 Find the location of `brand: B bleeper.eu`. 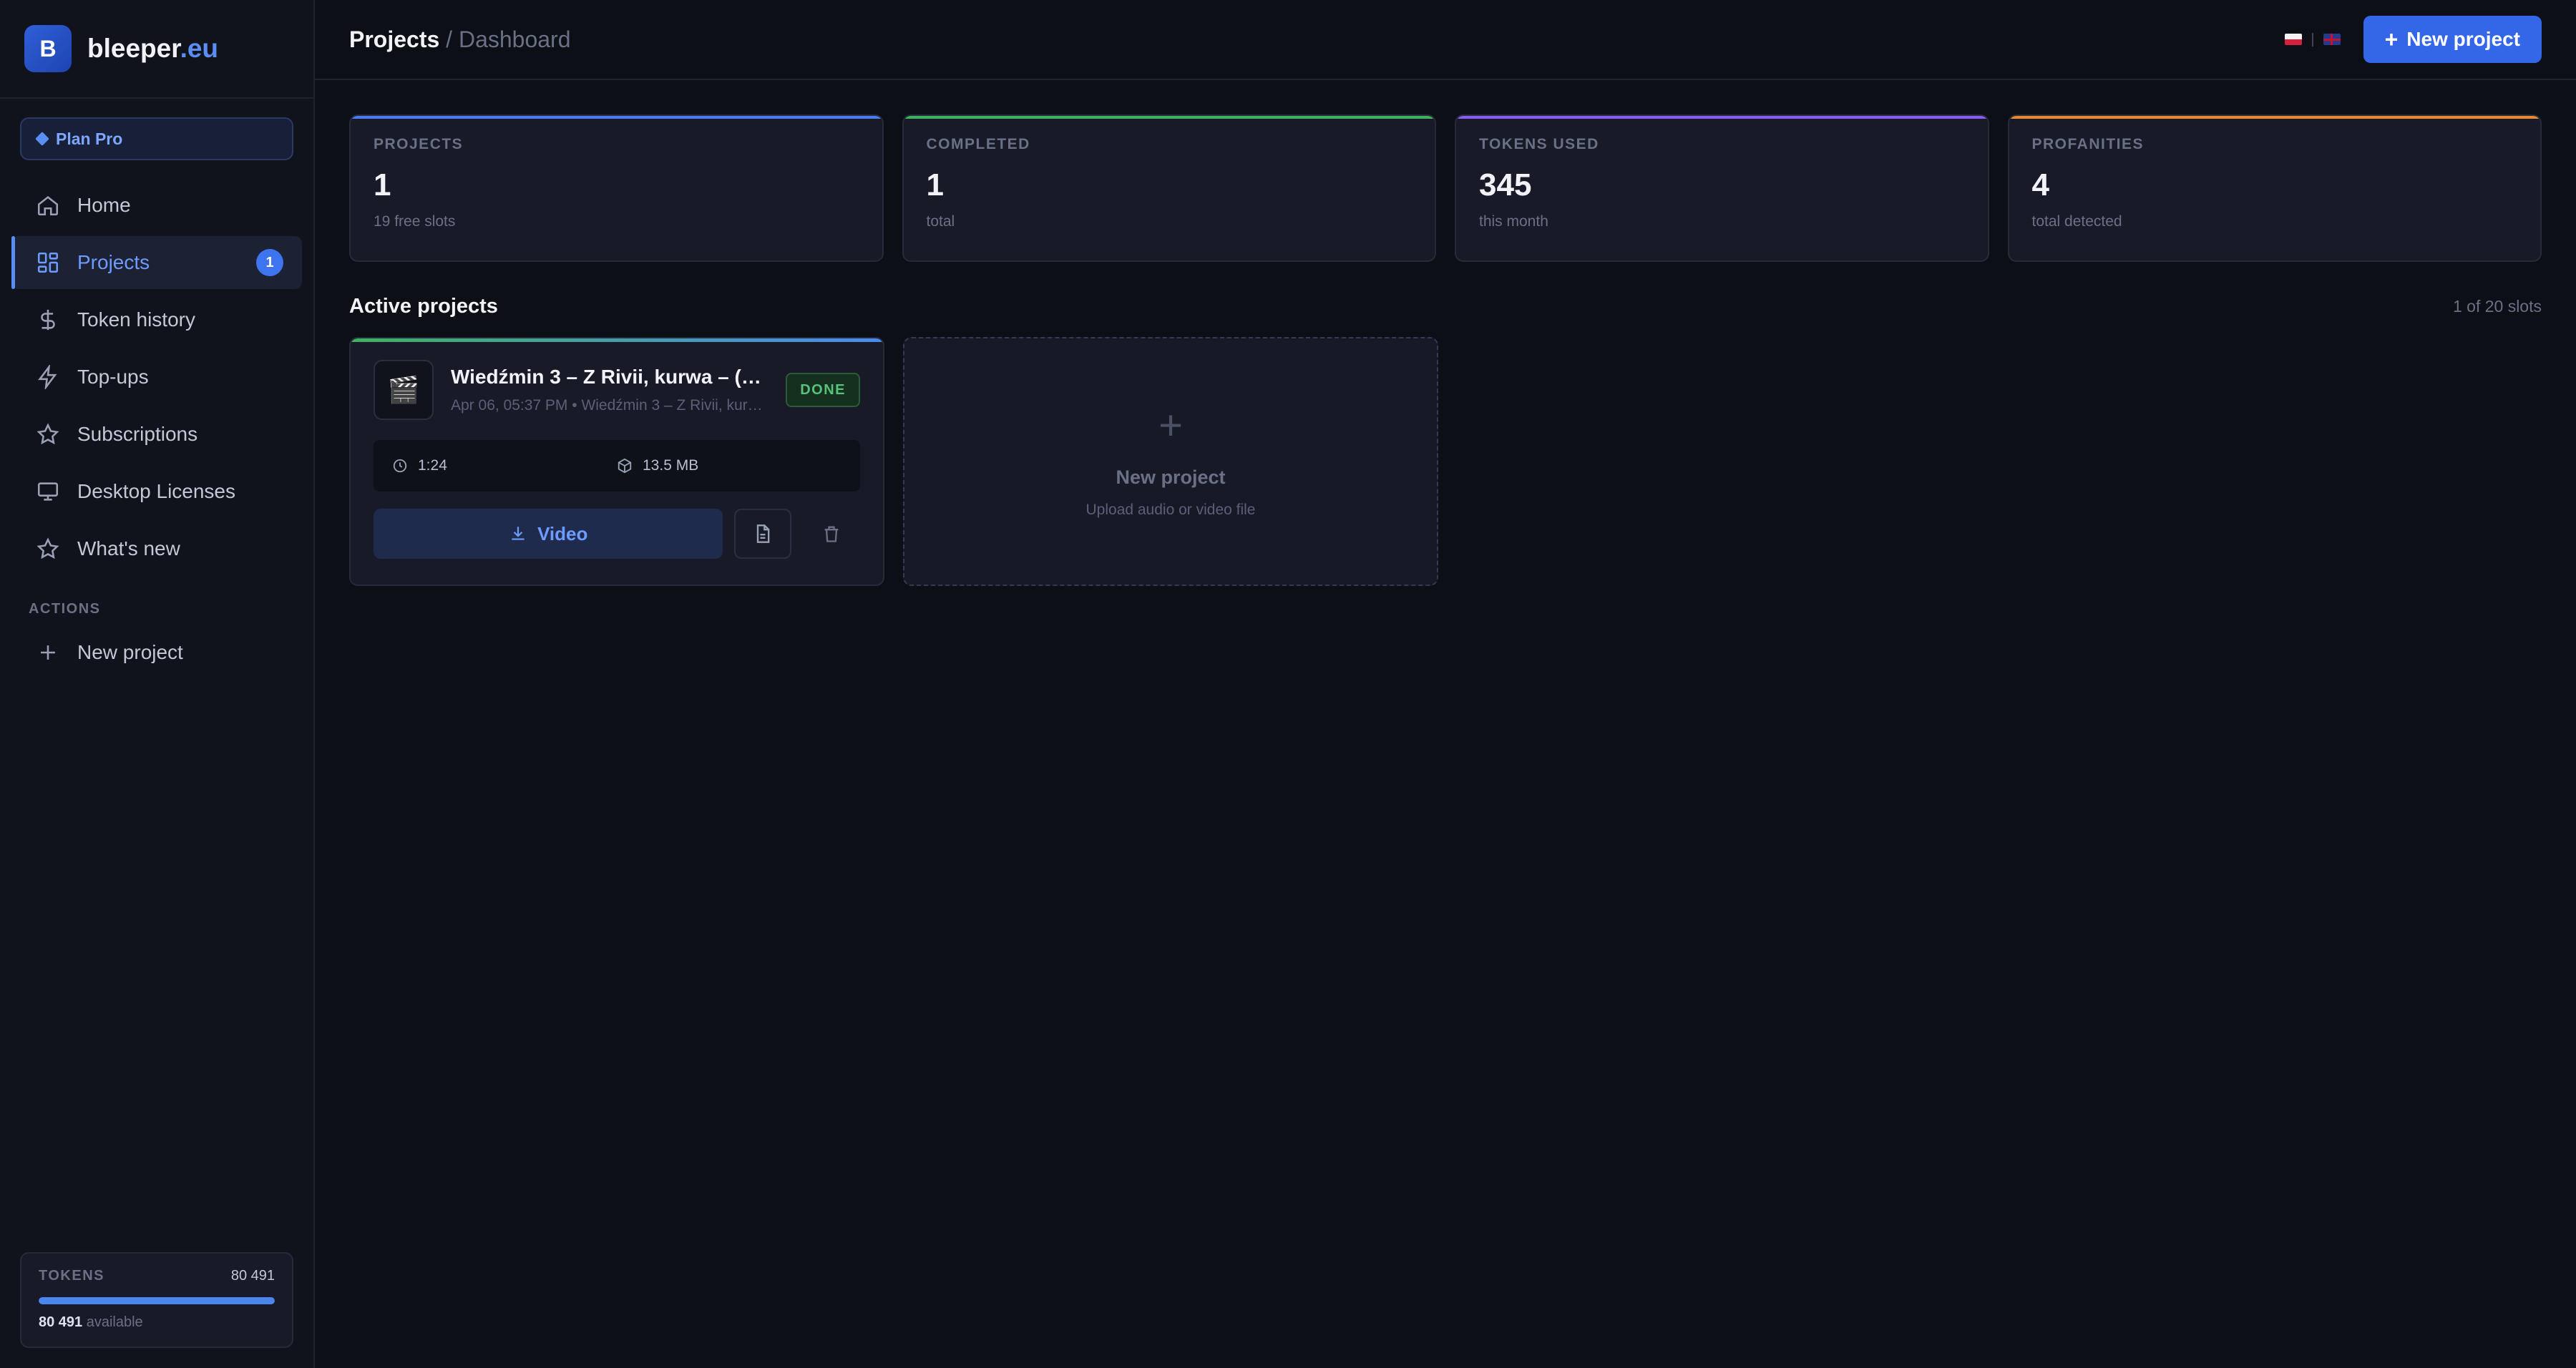

brand: B bleeper.eu is located at coordinates (156, 50).